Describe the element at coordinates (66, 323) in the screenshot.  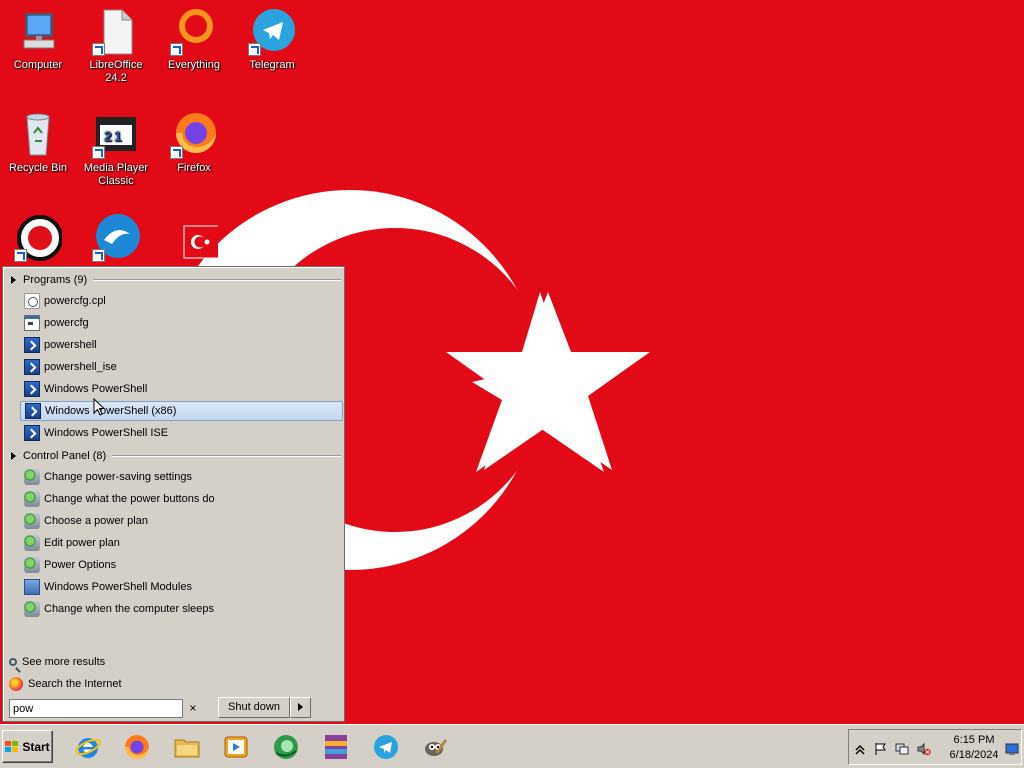
I see `result-label: powercfg` at that location.